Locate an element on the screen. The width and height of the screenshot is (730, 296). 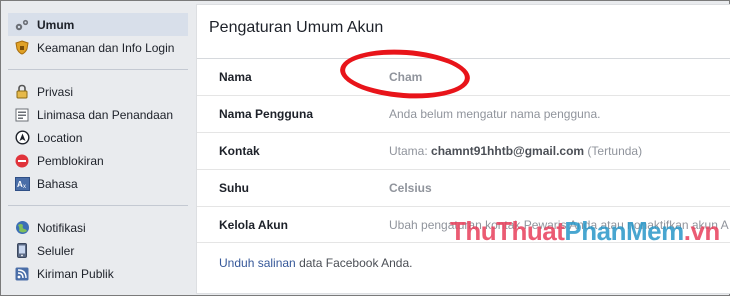
sidebar-item-label: Seluler is located at coordinates (56, 250).